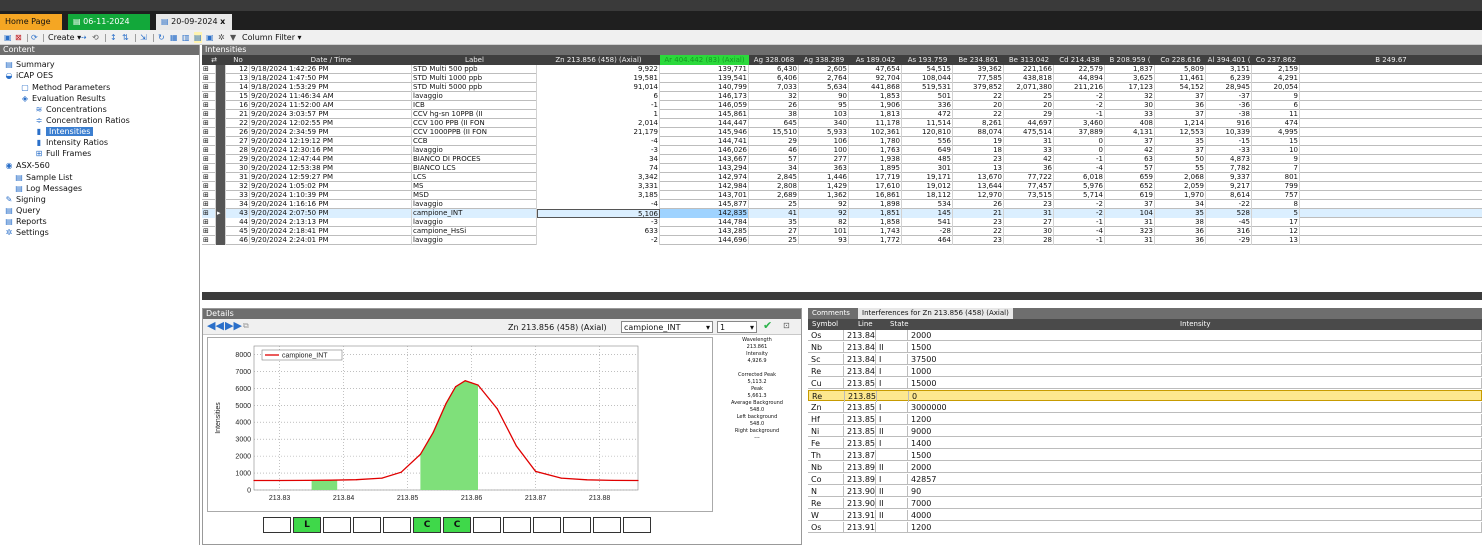 Image resolution: width=1482 pixels, height=545 pixels. I want to click on table-cell: -4, so click(1079, 231).